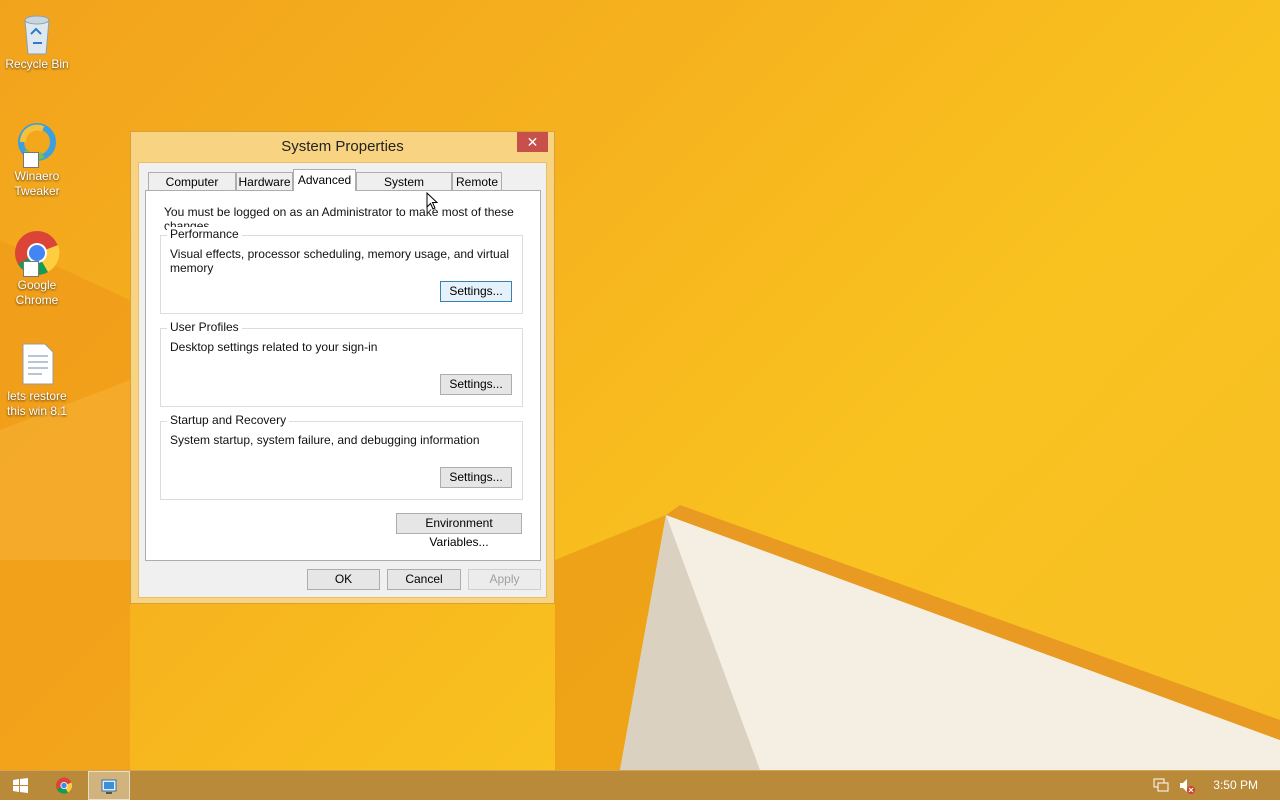  I want to click on windows-logo-icon, so click(20, 785).